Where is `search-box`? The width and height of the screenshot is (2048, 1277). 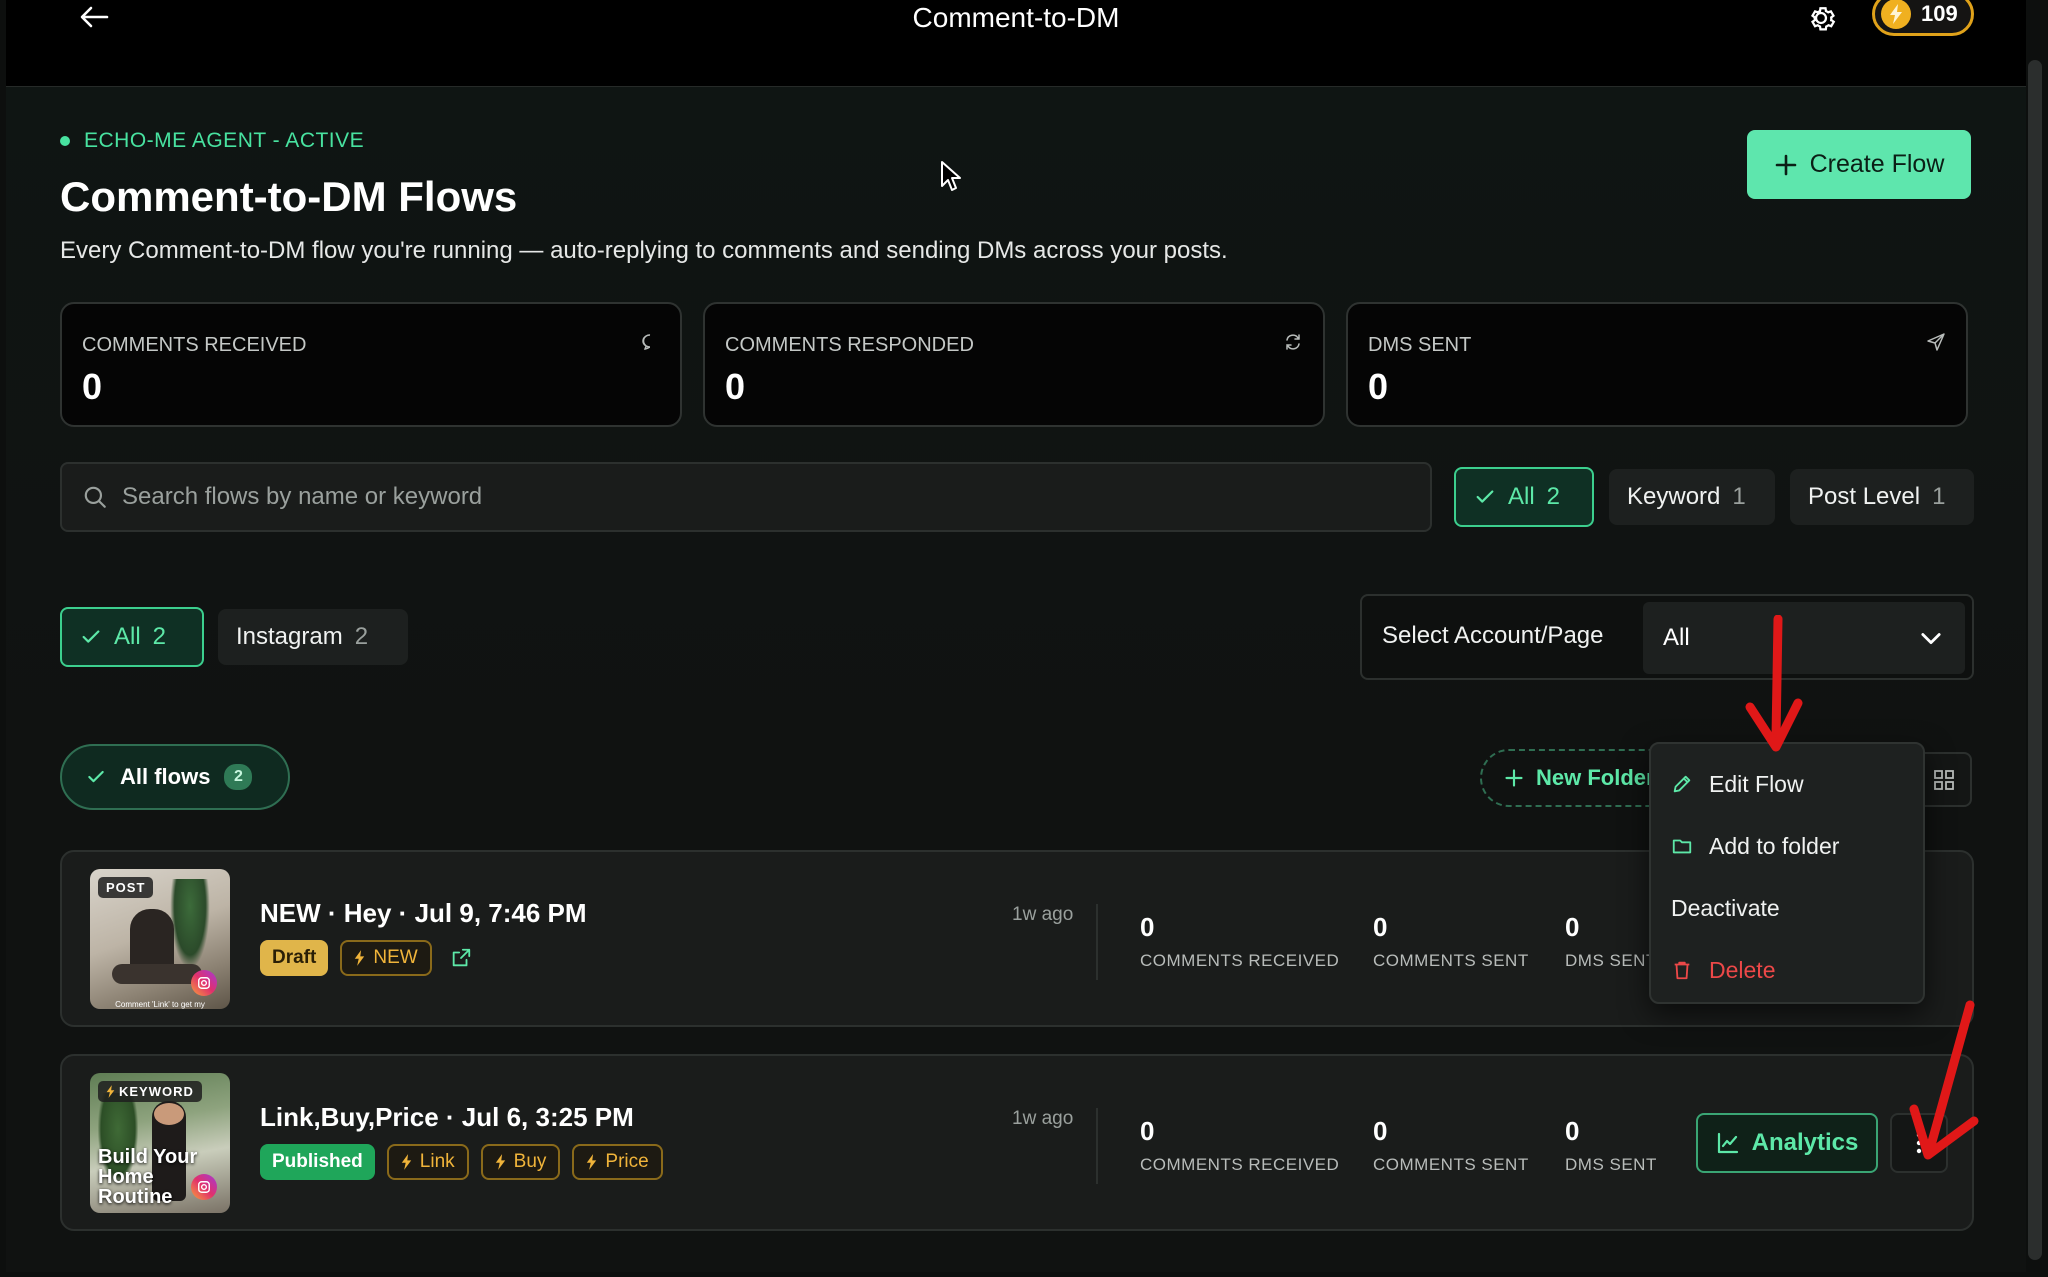 search-box is located at coordinates (746, 497).